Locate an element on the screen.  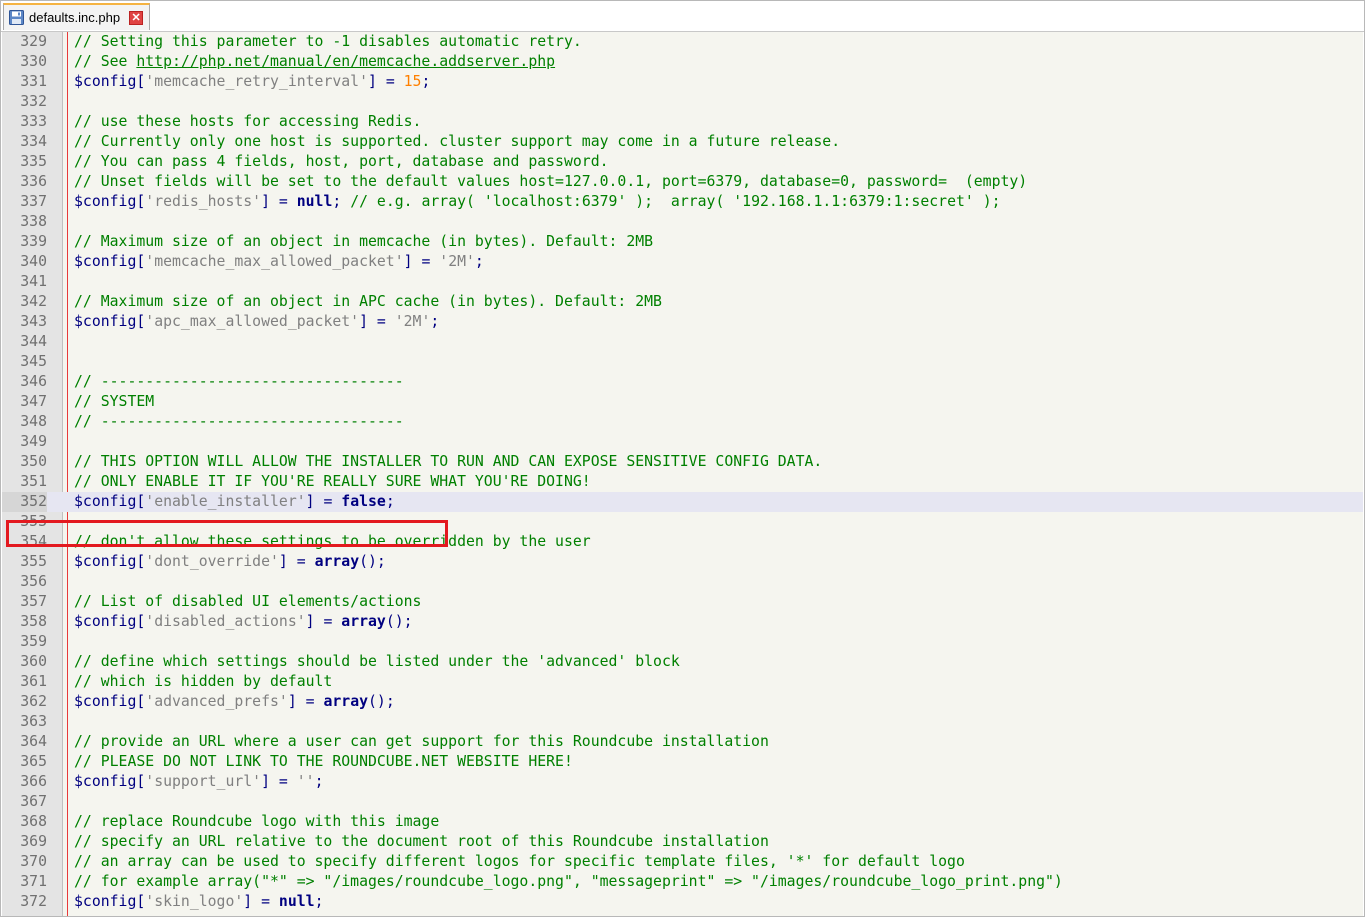
line-number: 370 is located at coordinates (33, 861).